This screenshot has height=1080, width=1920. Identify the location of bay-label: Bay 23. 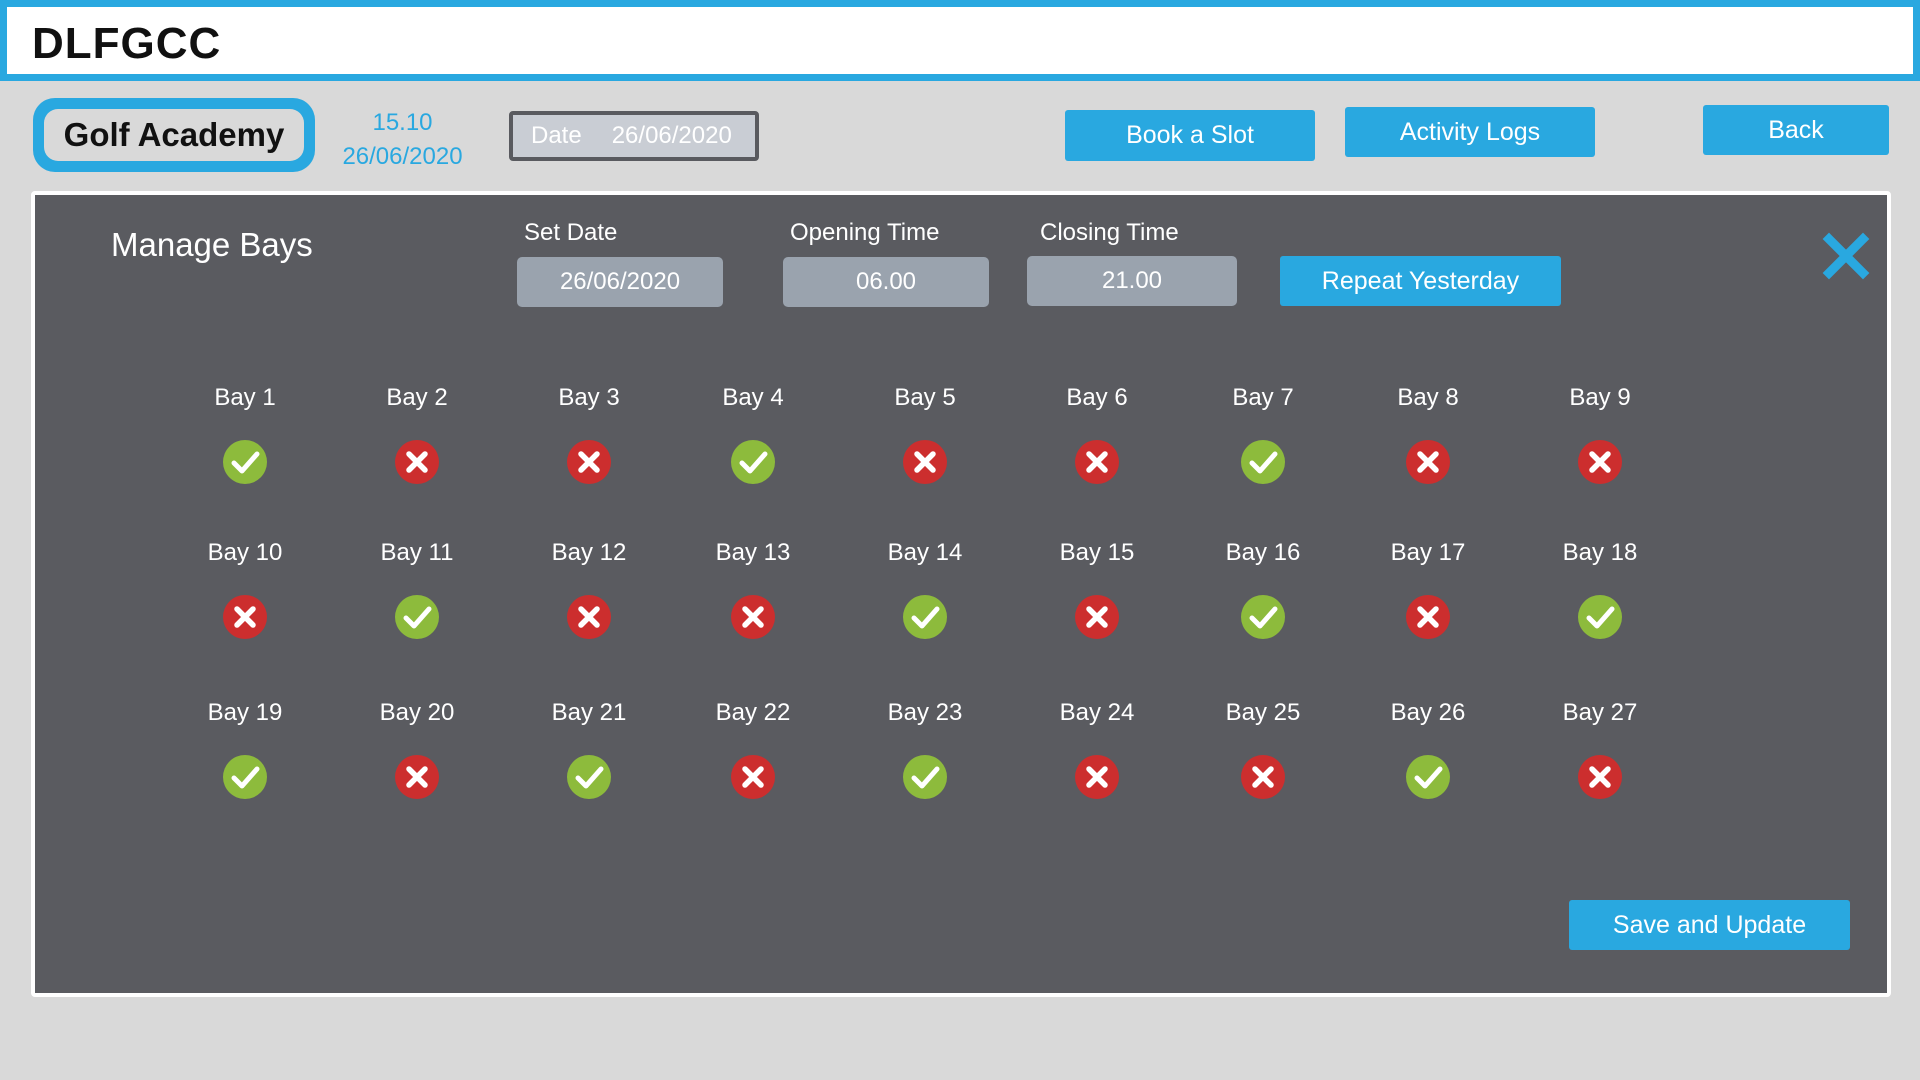
(925, 712).